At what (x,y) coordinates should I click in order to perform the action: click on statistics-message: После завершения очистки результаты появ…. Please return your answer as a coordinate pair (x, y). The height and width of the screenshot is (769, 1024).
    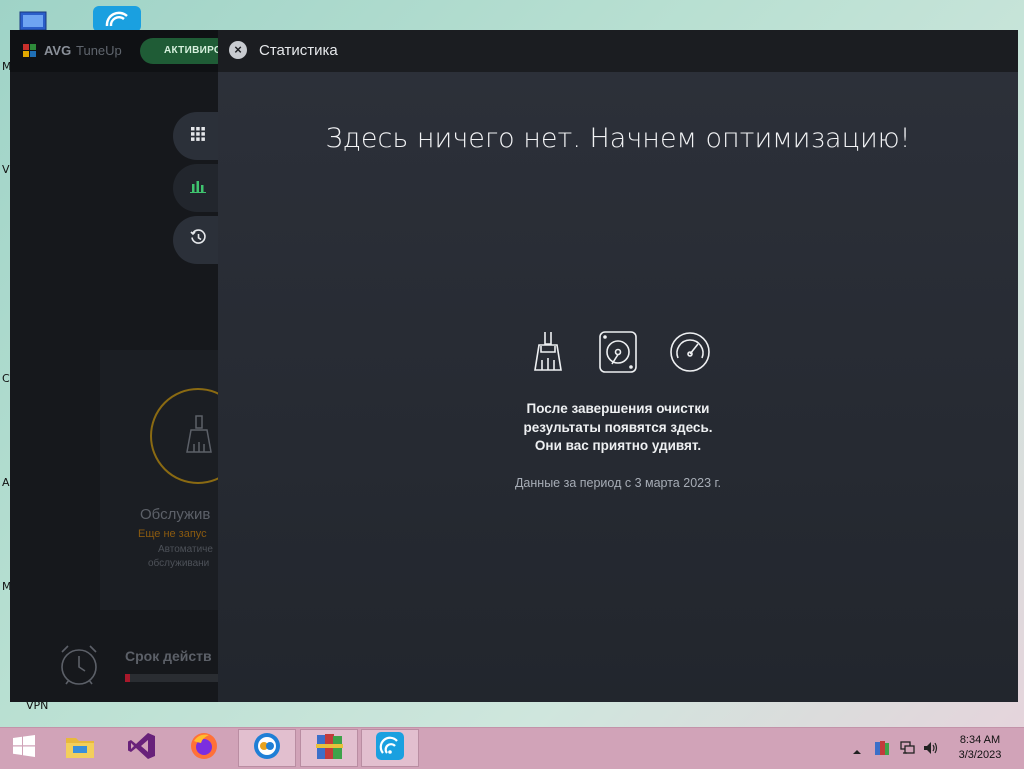
    Looking at the image, I should click on (618, 427).